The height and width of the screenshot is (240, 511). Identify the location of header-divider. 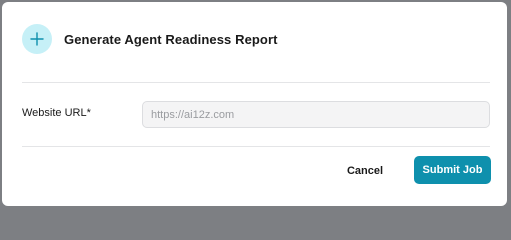
(256, 82).